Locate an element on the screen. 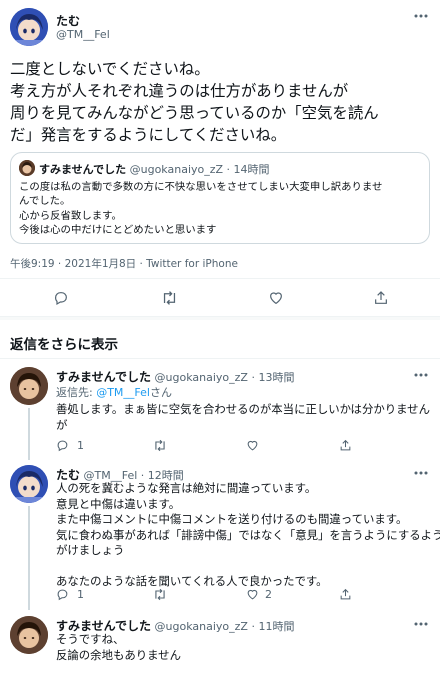 The width and height of the screenshot is (440, 684). like-count: 2 is located at coordinates (268, 594).